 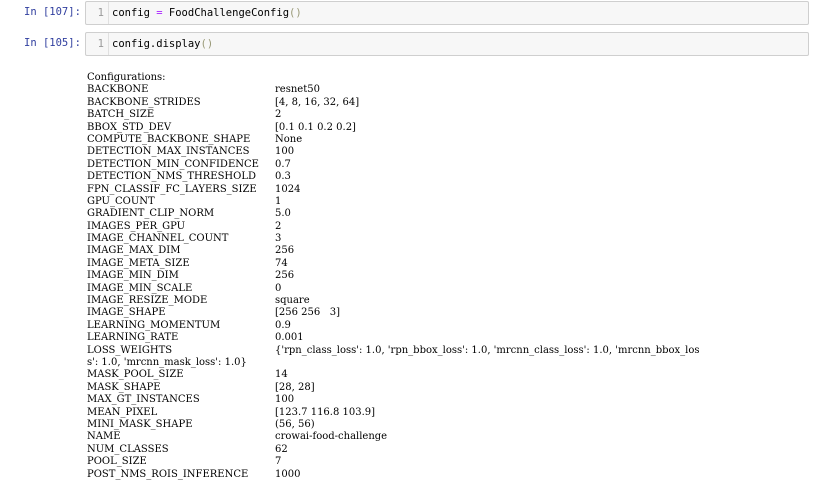 What do you see at coordinates (140, 288) in the screenshot?
I see `config-key: IMAGE_MIN_SCALE` at bounding box center [140, 288].